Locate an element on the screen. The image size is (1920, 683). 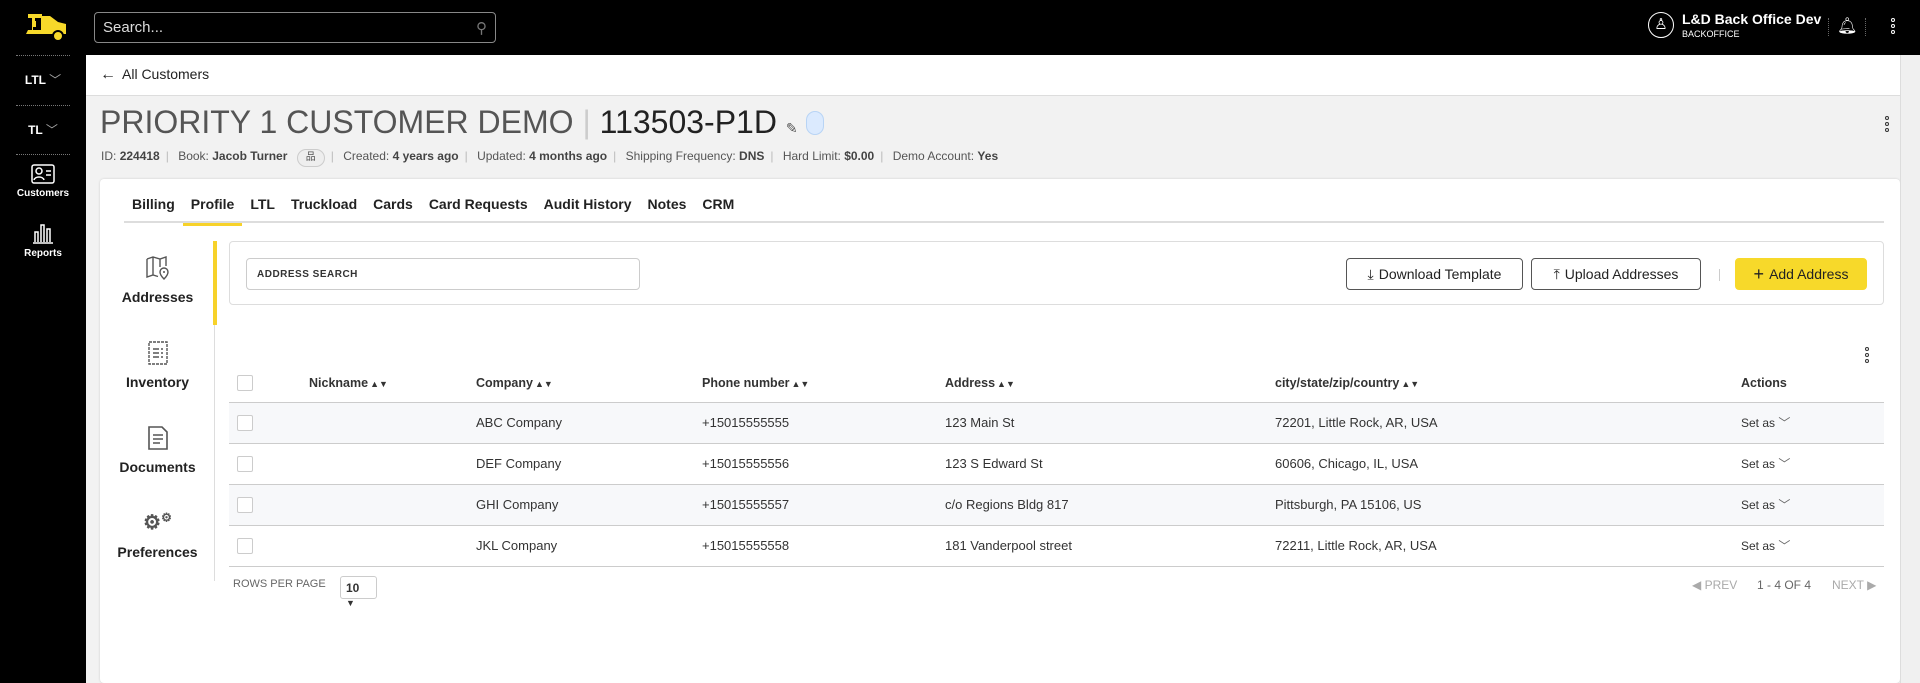
sidebar-nav-tl: TL ﹀ is located at coordinates (43, 129).